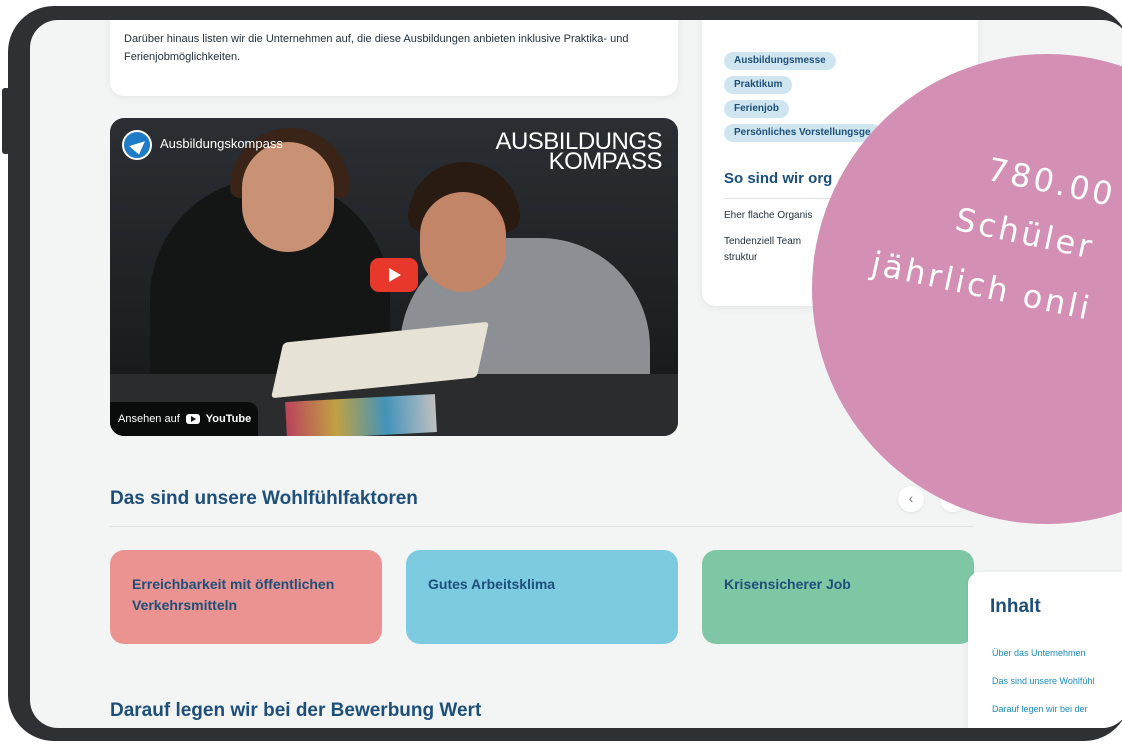 The height and width of the screenshot is (744, 1122). What do you see at coordinates (605, 161) in the screenshot?
I see `video-brand-line2: KOMPASS` at bounding box center [605, 161].